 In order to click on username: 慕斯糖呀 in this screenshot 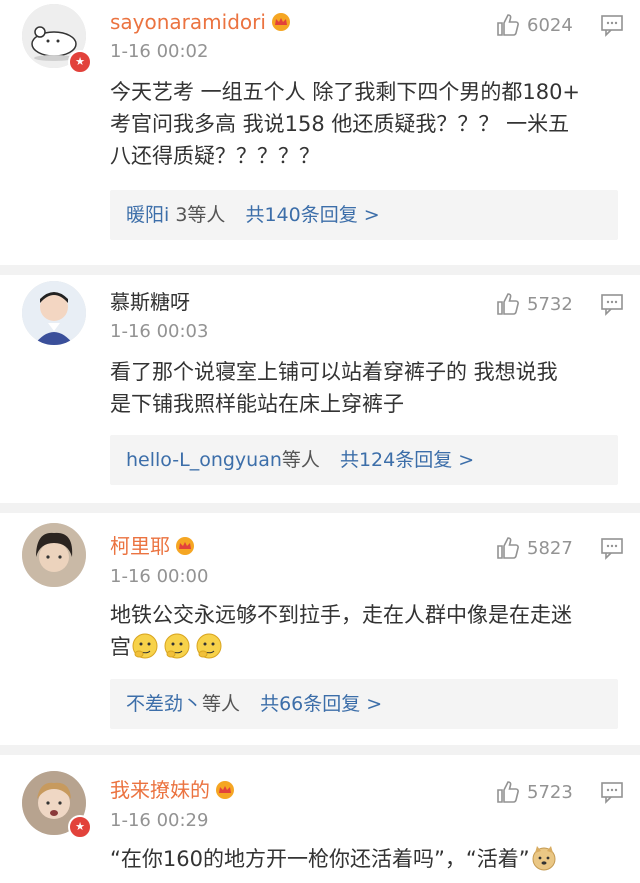, I will do `click(150, 302)`.